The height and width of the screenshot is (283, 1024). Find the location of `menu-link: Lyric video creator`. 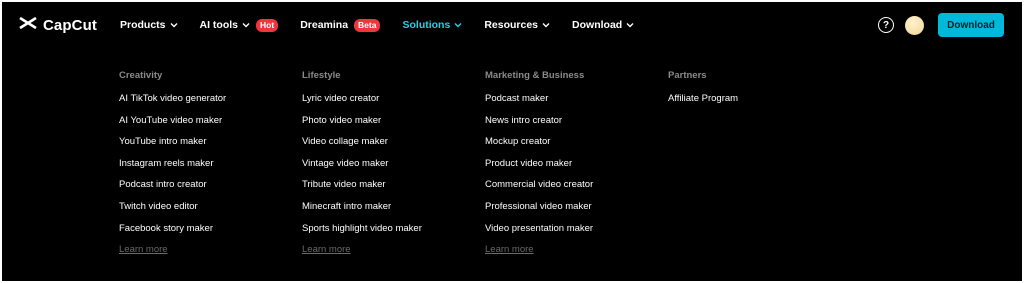

menu-link: Lyric video creator is located at coordinates (362, 103).